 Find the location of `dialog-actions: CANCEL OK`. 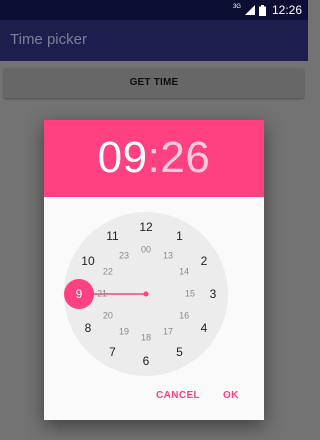

dialog-actions: CANCEL OK is located at coordinates (154, 398).